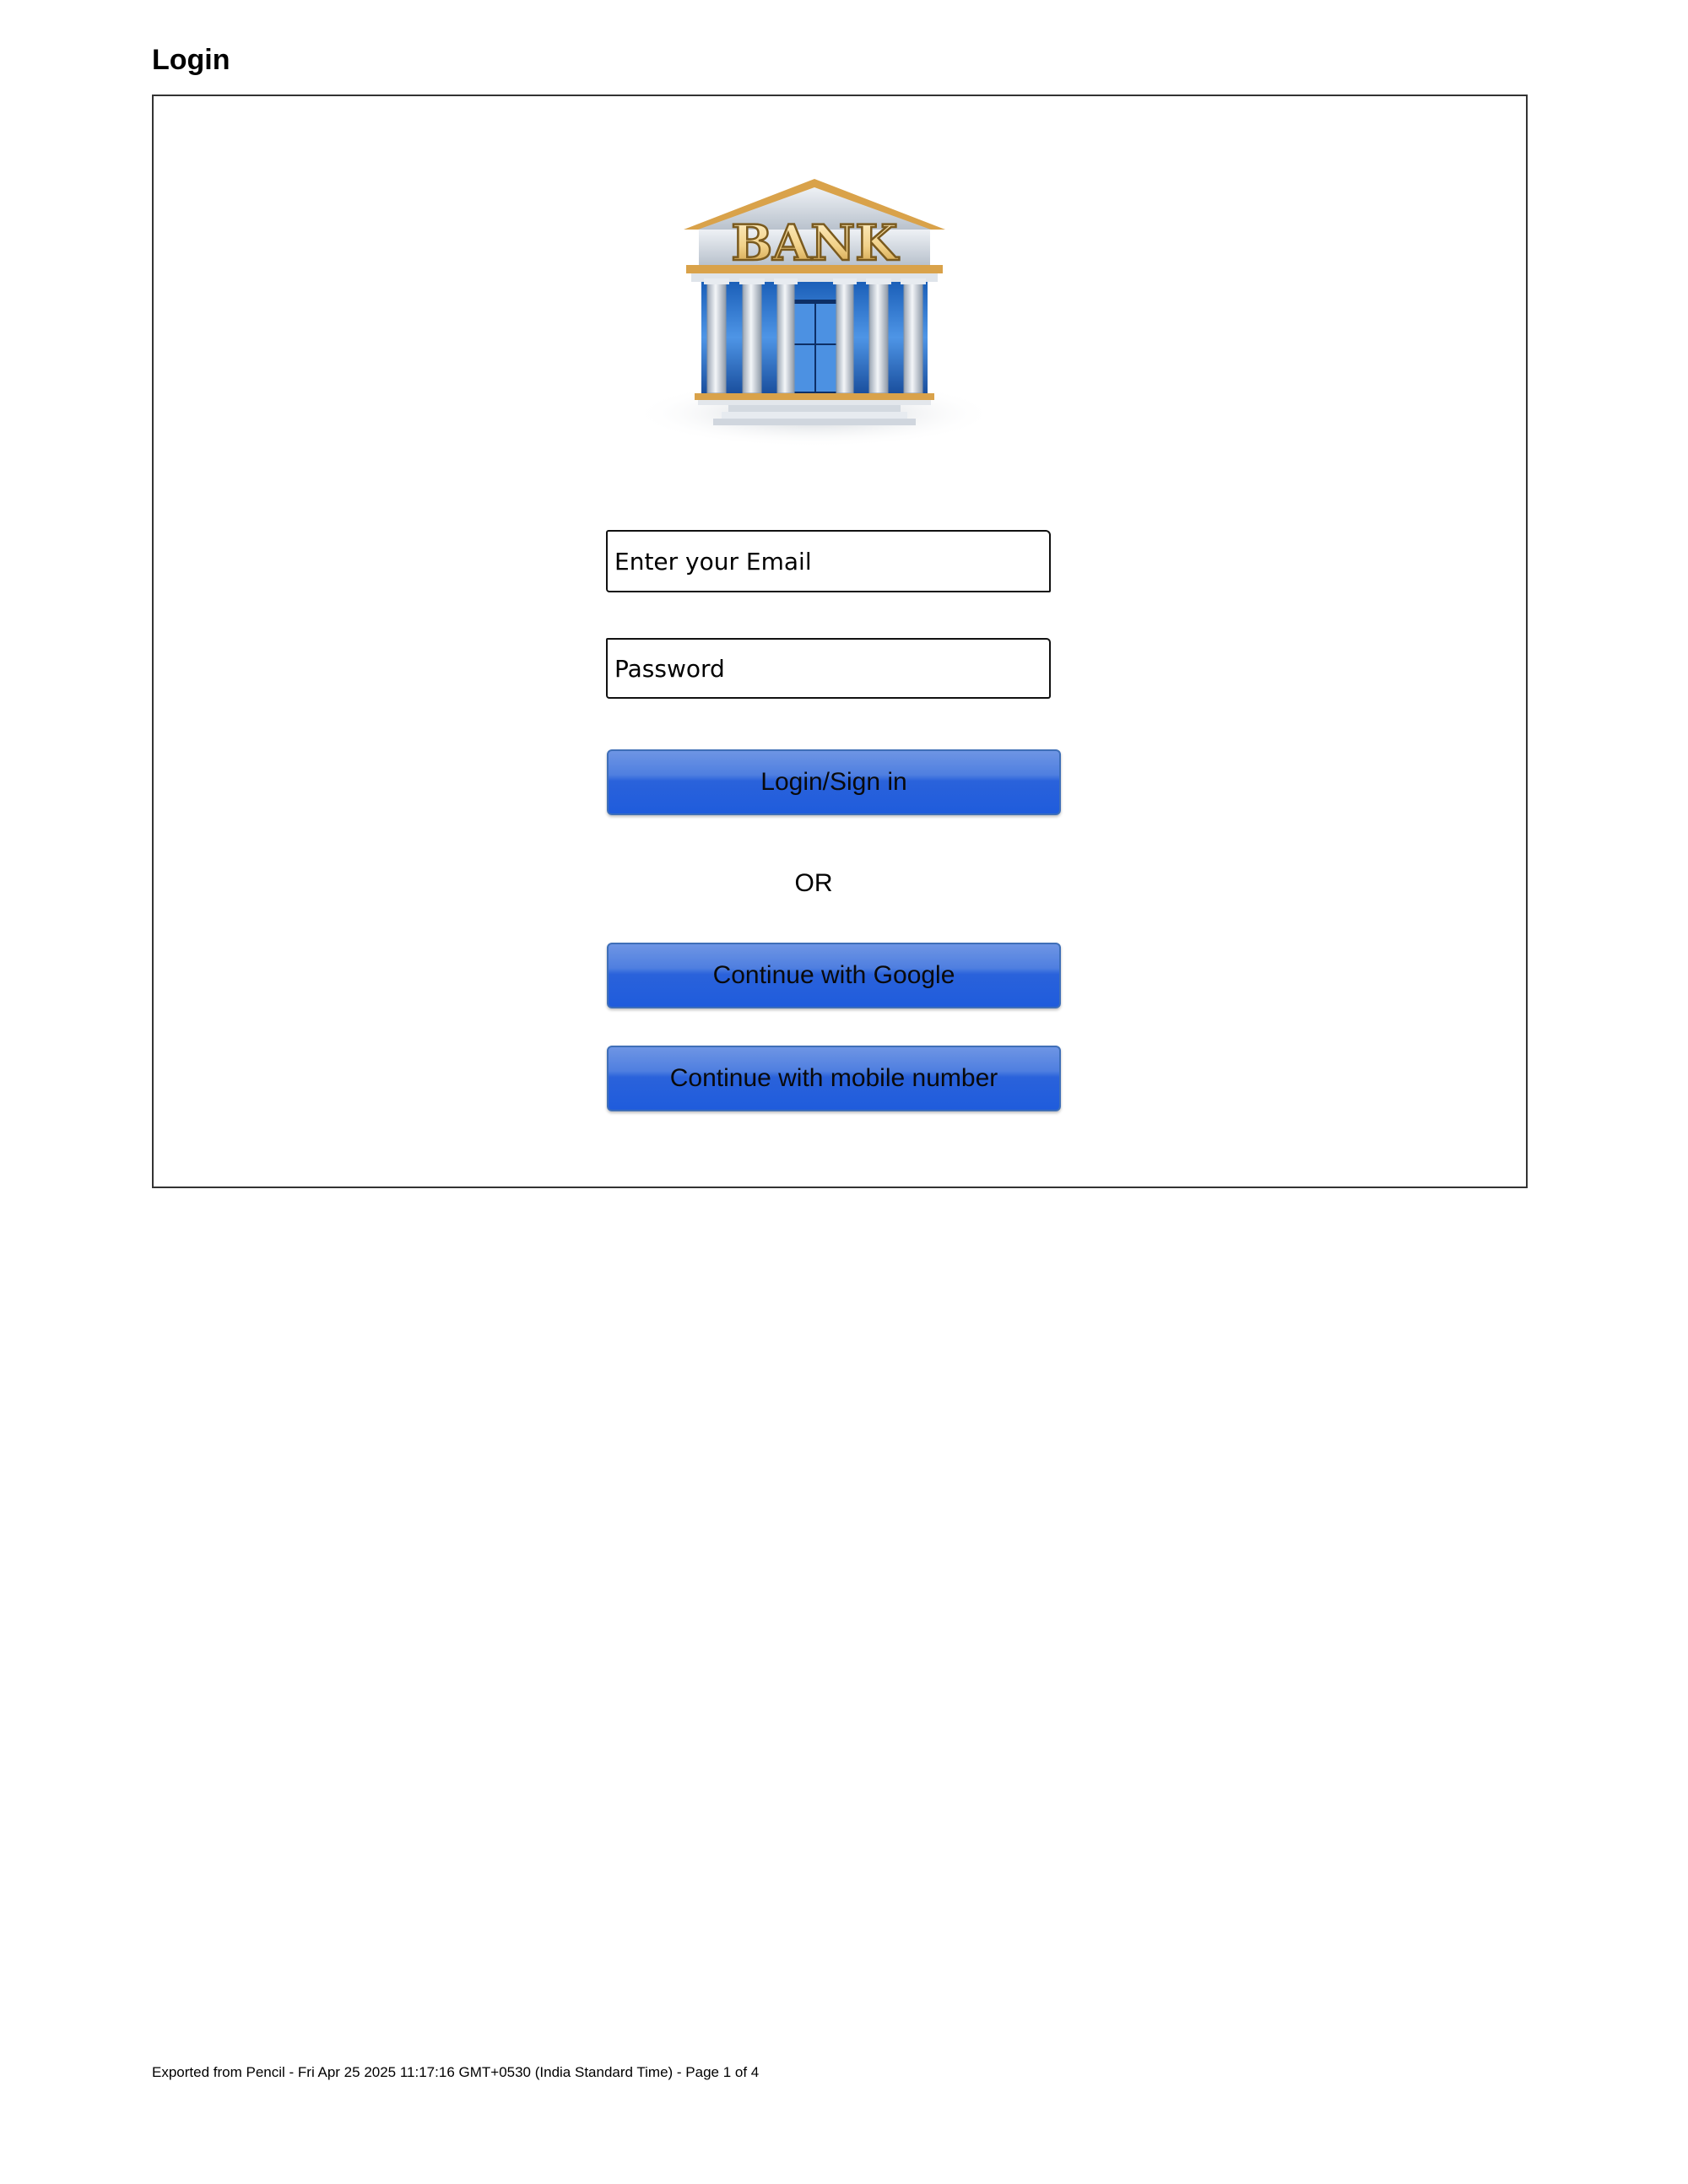 This screenshot has width=1688, height=2184. Describe the element at coordinates (669, 668) in the screenshot. I see `password-placeholder: Password` at that location.